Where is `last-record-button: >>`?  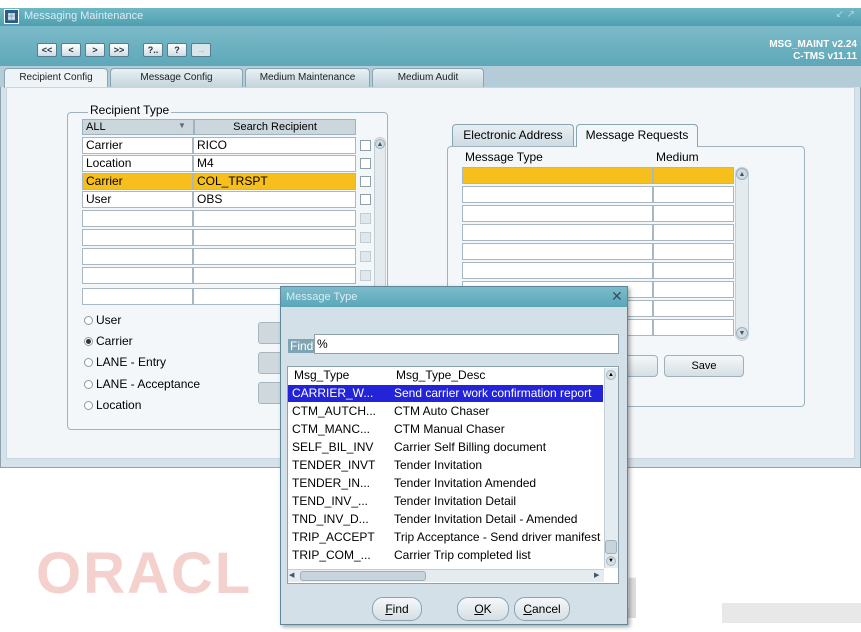
last-record-button: >> is located at coordinates (119, 50).